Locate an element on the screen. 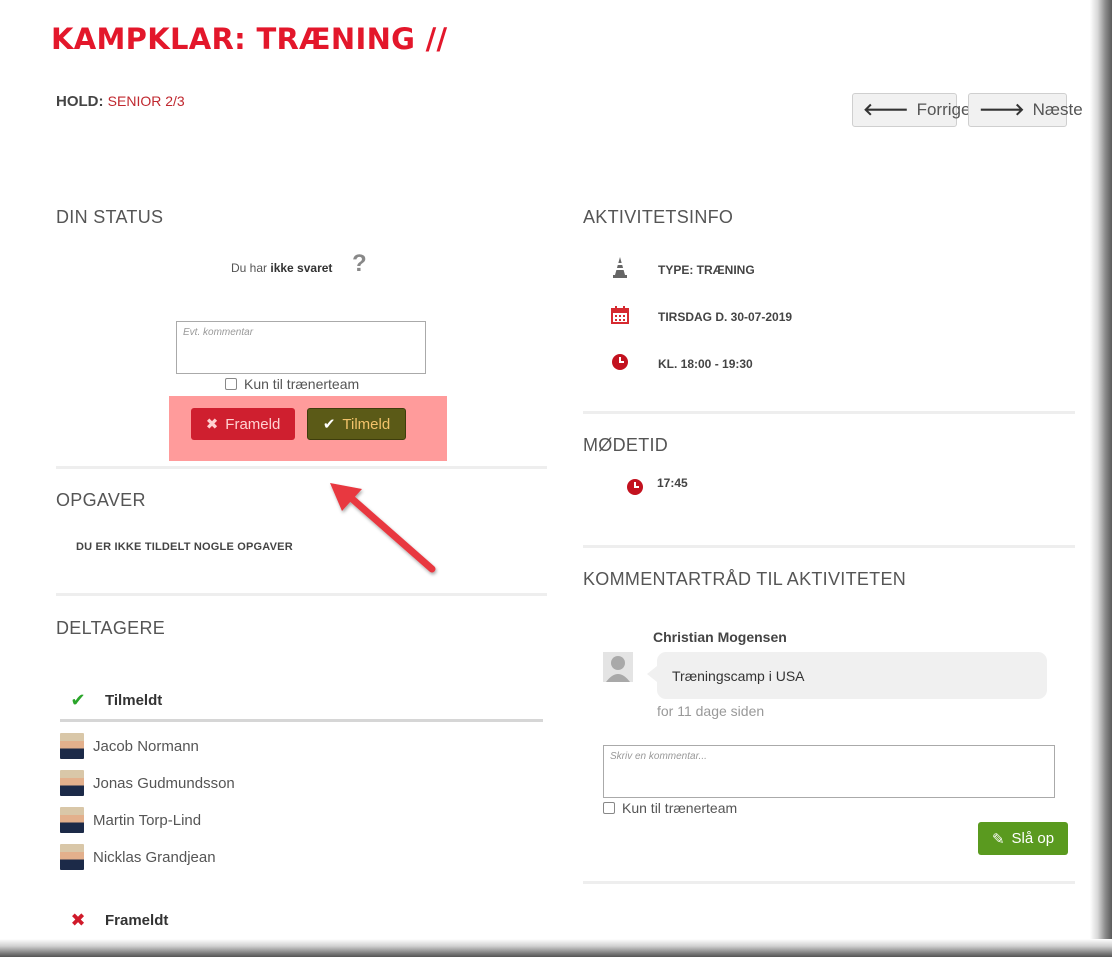  calendar-icon is located at coordinates (620, 315).